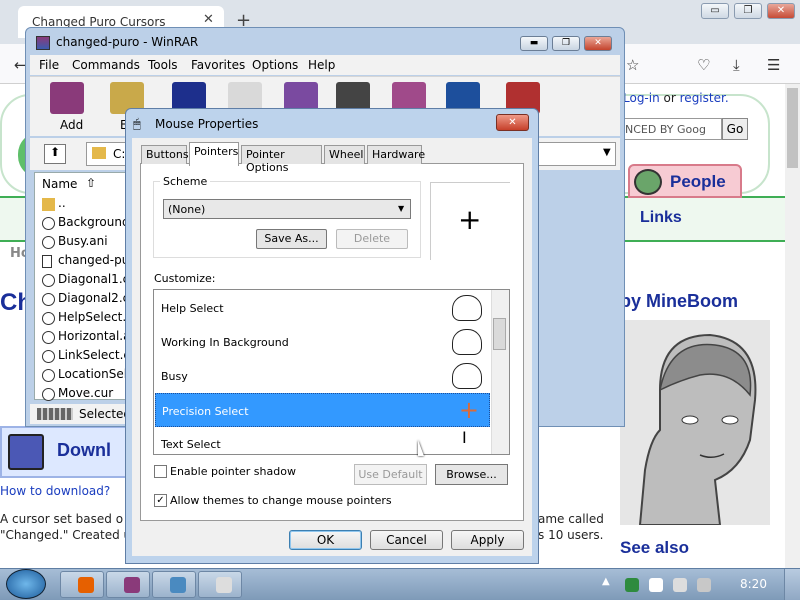  I want to click on download-icon: ⤓, so click(736, 65).